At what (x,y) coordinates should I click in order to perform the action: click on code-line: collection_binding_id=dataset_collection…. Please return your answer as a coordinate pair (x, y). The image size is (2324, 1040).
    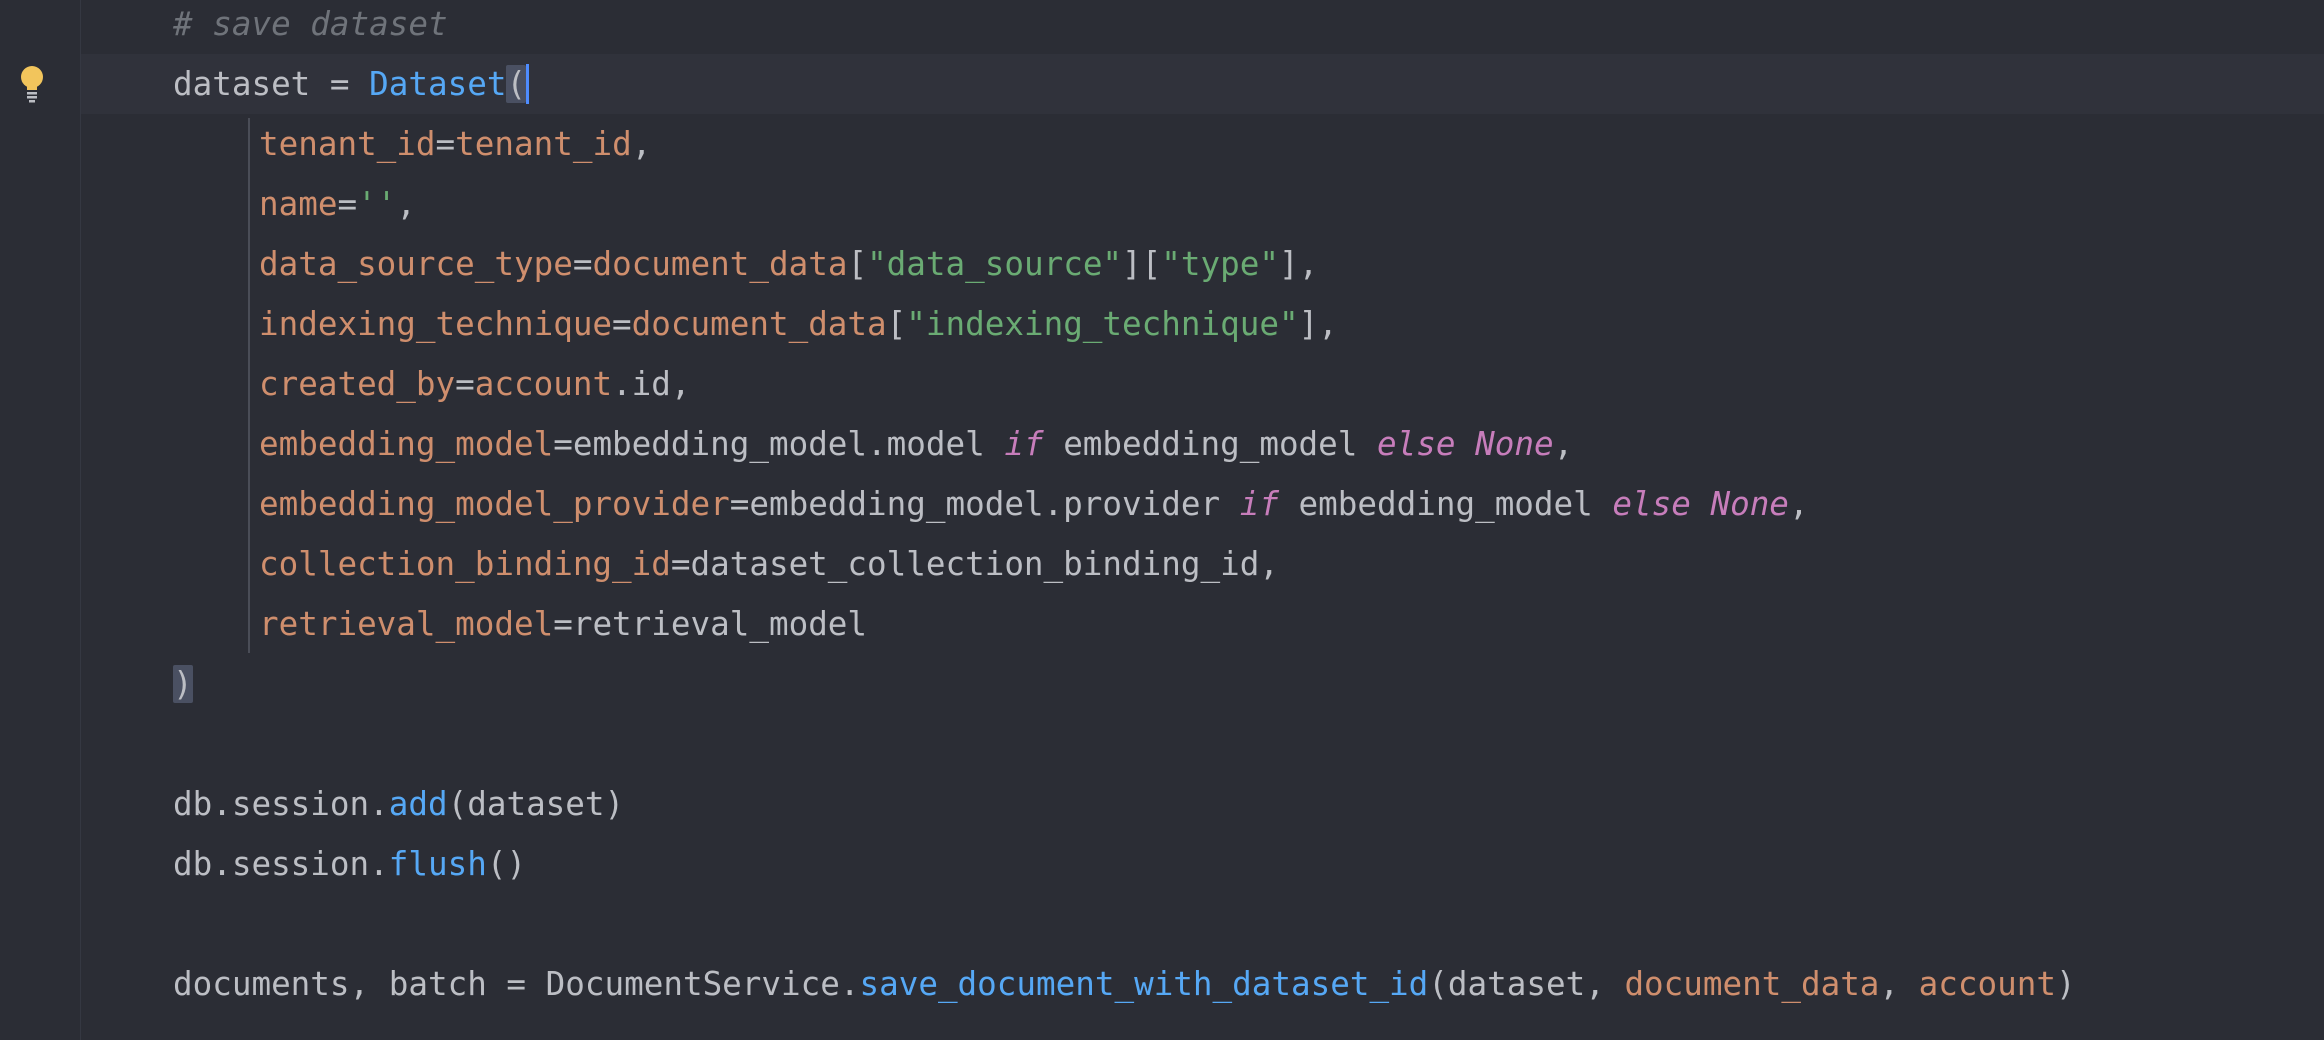
    Looking at the image, I should click on (1202, 564).